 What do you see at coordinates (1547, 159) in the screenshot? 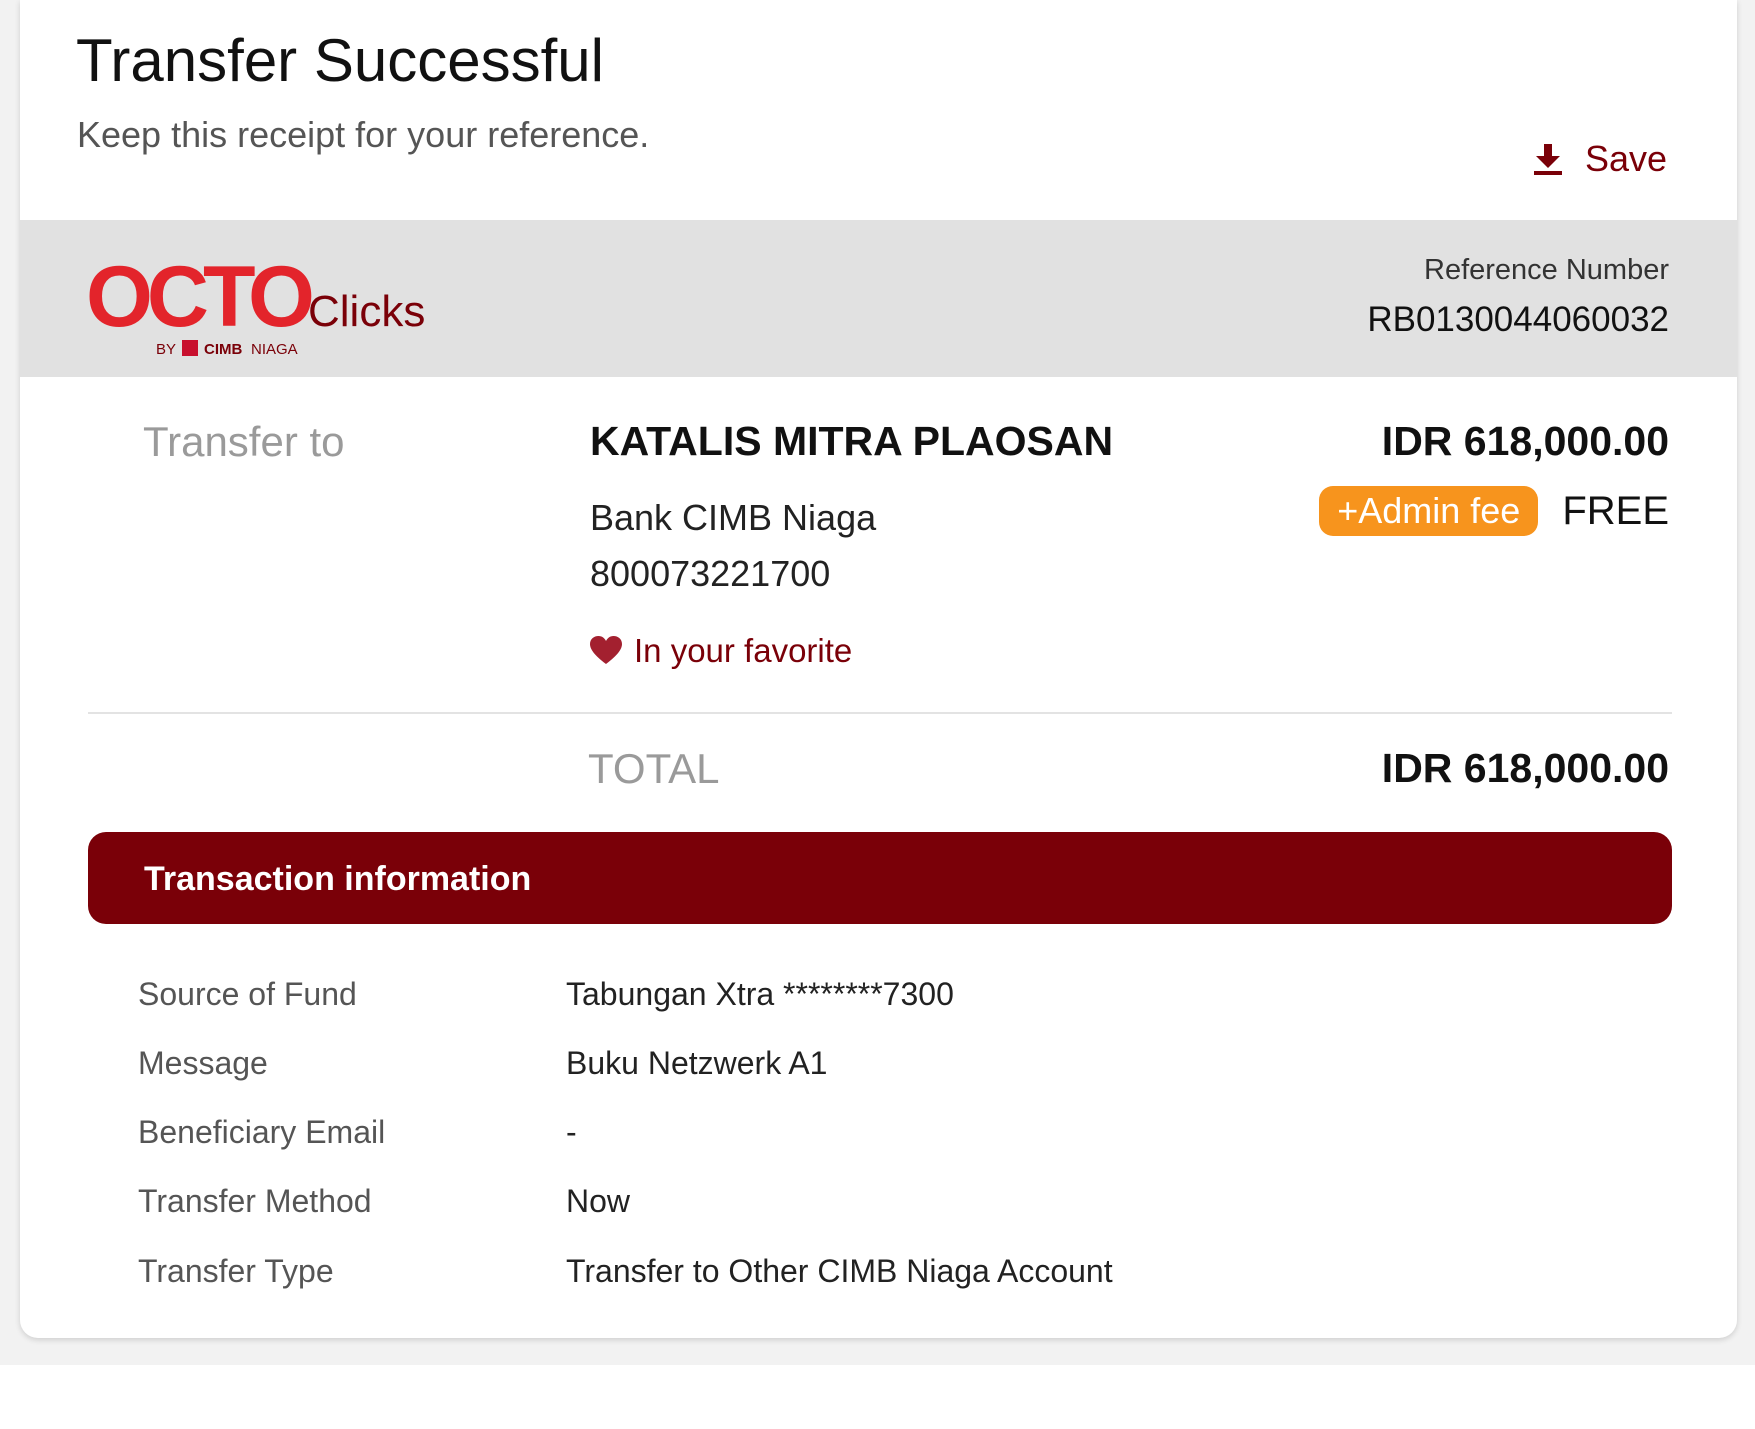
I see `download-icon` at bounding box center [1547, 159].